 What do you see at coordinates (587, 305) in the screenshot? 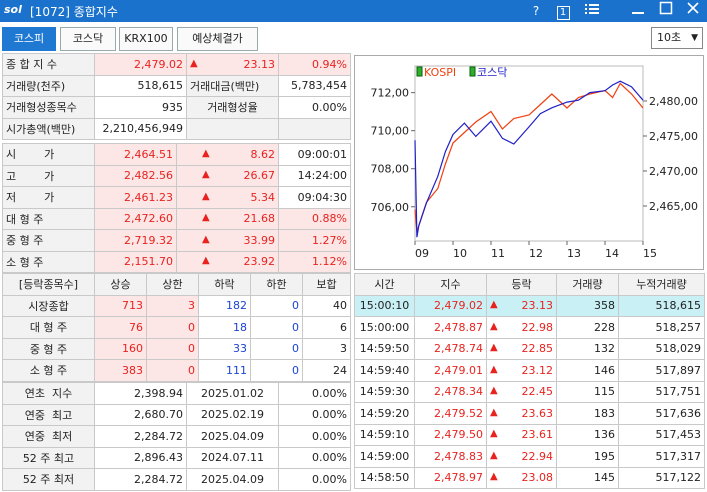
I see `tick-volume: 358` at bounding box center [587, 305].